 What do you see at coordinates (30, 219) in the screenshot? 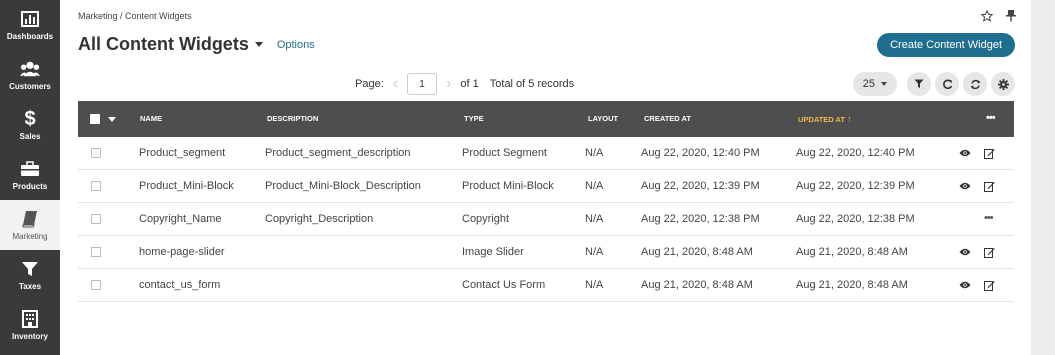
I see `book-icon` at bounding box center [30, 219].